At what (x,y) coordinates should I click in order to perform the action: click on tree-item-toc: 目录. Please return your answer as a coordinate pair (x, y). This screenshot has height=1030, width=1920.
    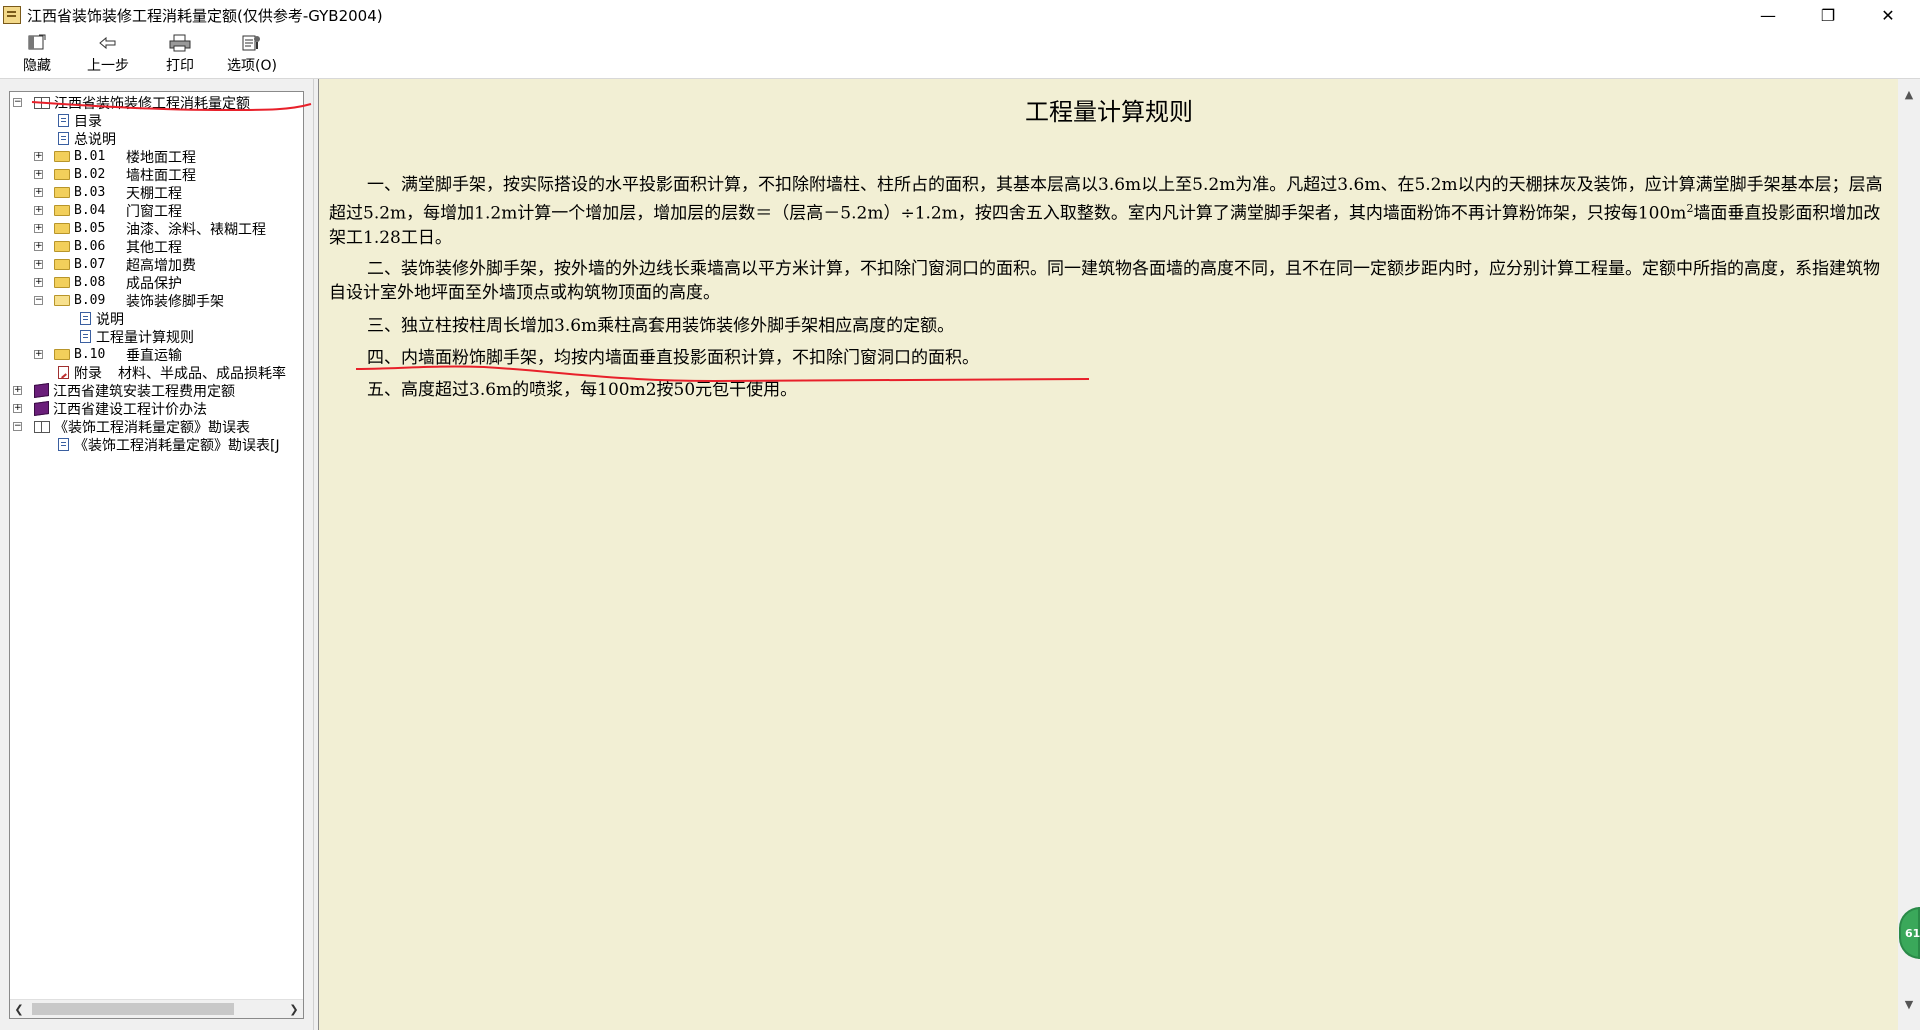
    Looking at the image, I should click on (80, 121).